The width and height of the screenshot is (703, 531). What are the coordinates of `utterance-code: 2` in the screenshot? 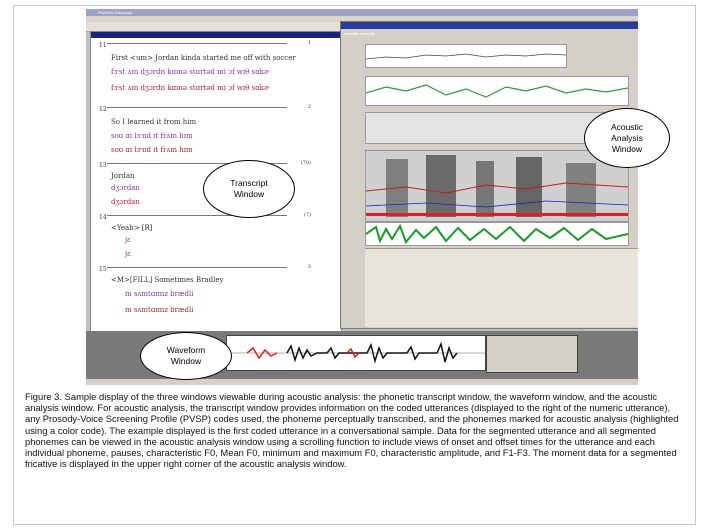 It's located at (309, 107).